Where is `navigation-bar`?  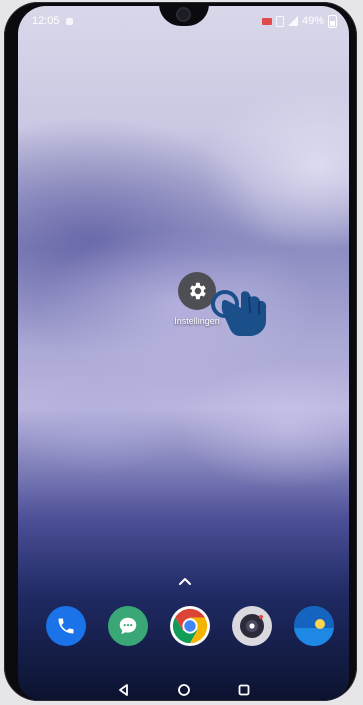 navigation-bar is located at coordinates (183, 690).